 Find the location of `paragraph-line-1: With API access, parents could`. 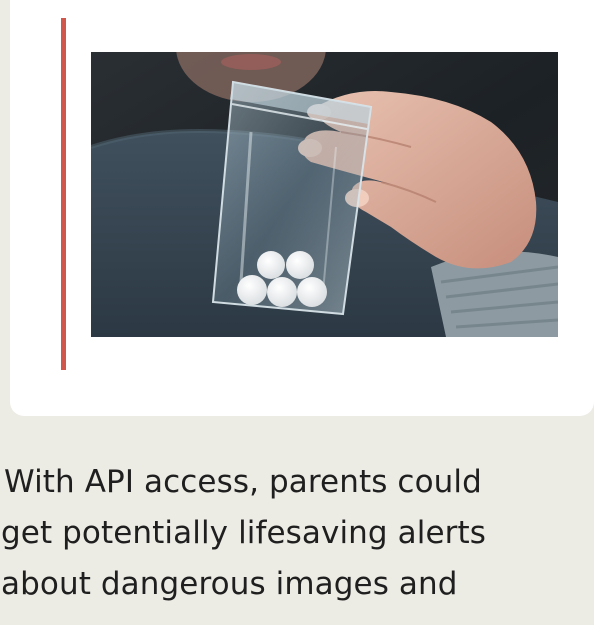

paragraph-line-1: With API access, parents could is located at coordinates (243, 482).